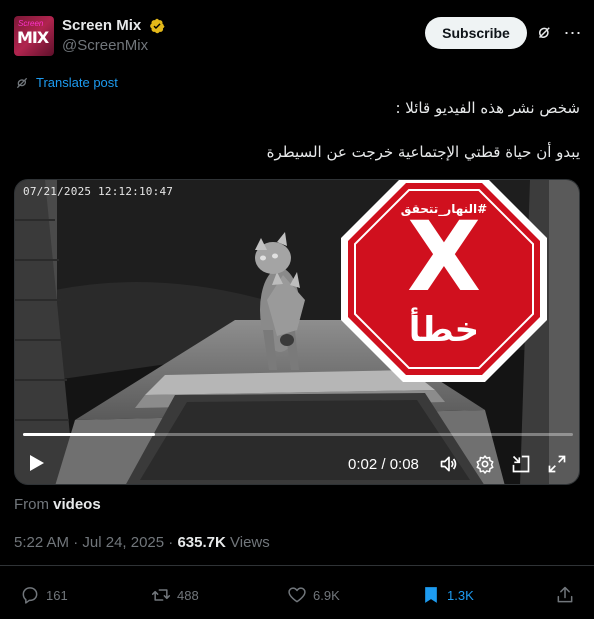  I want to click on video-source: From videos, so click(57, 504).